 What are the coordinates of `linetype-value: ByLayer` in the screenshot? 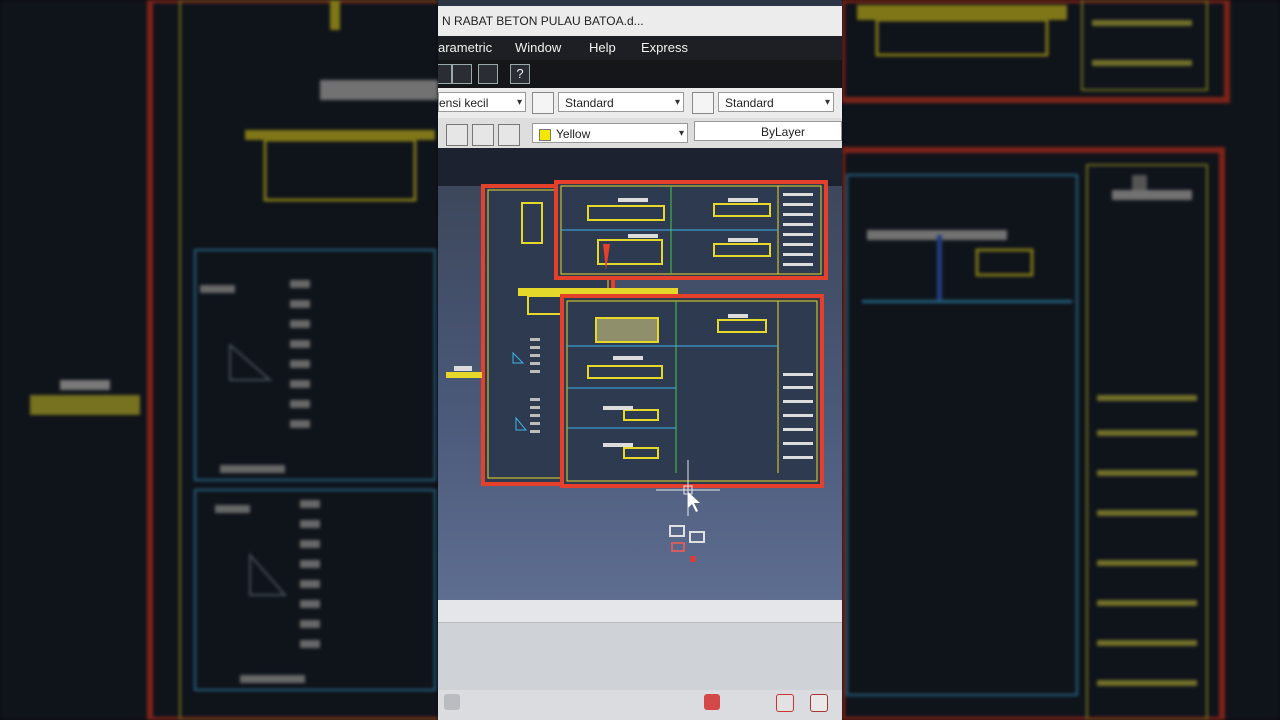 It's located at (782, 132).